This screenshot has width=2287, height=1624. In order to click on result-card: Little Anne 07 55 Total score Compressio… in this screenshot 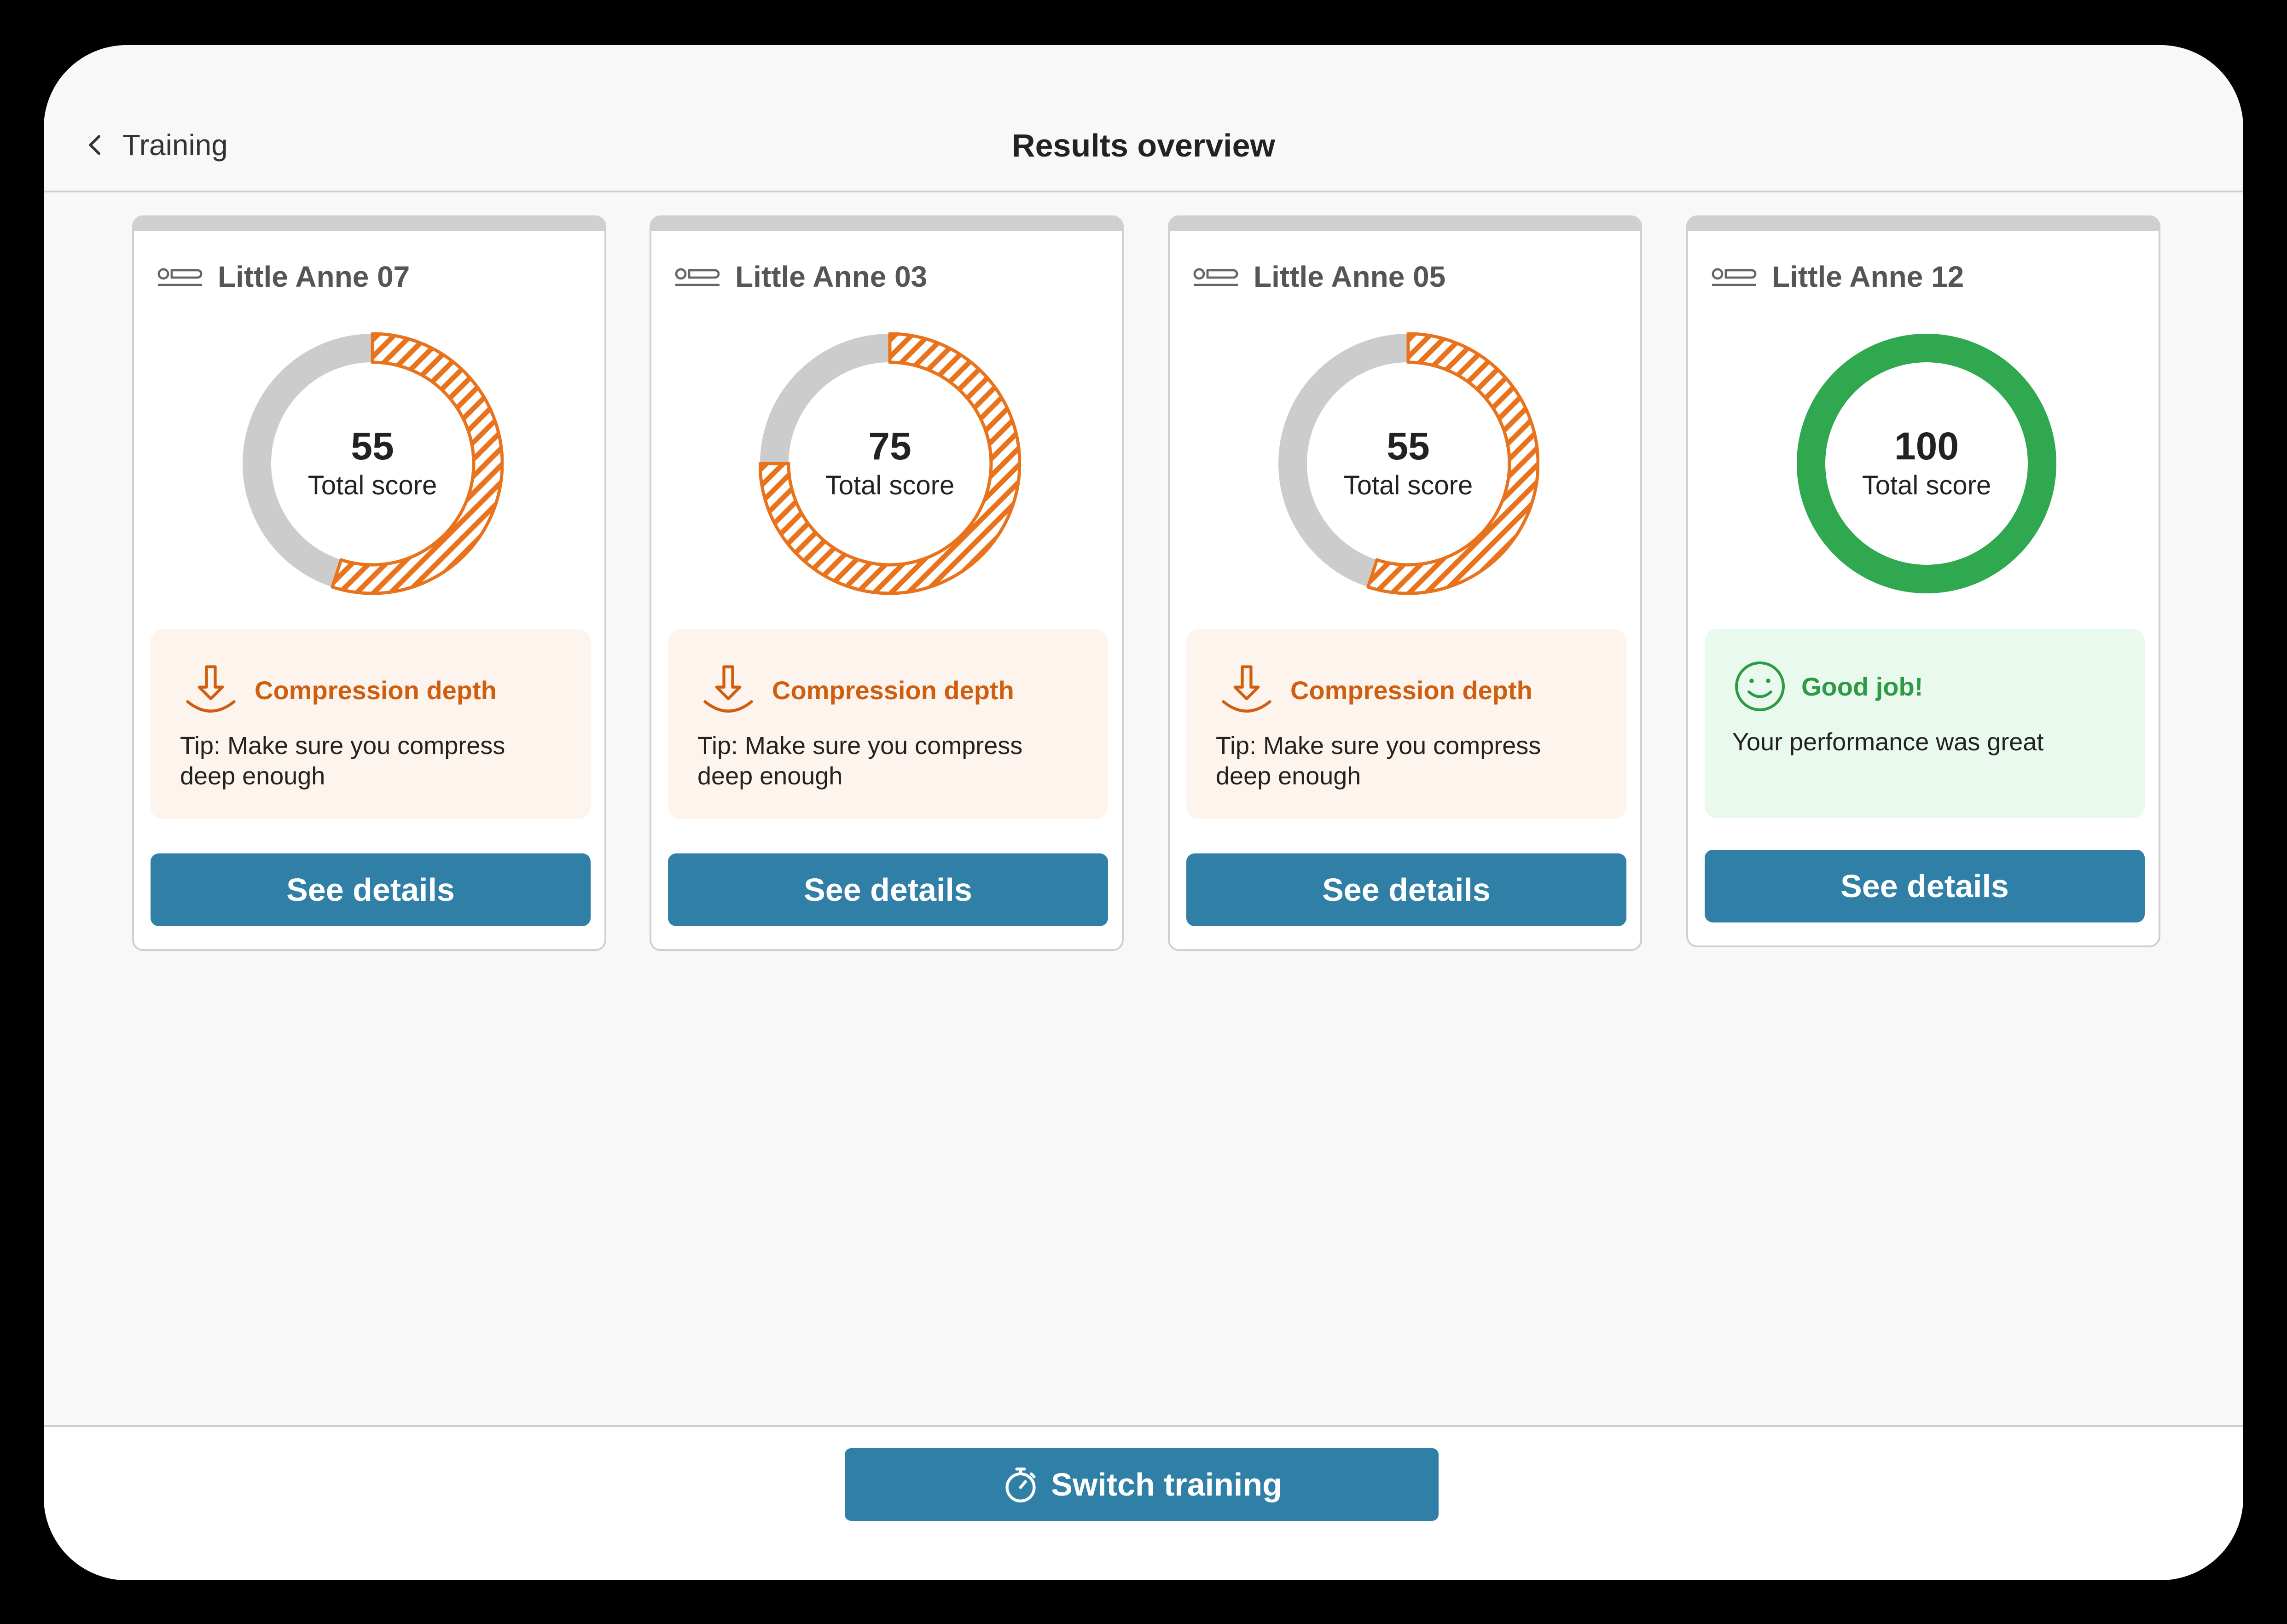, I will do `click(369, 583)`.